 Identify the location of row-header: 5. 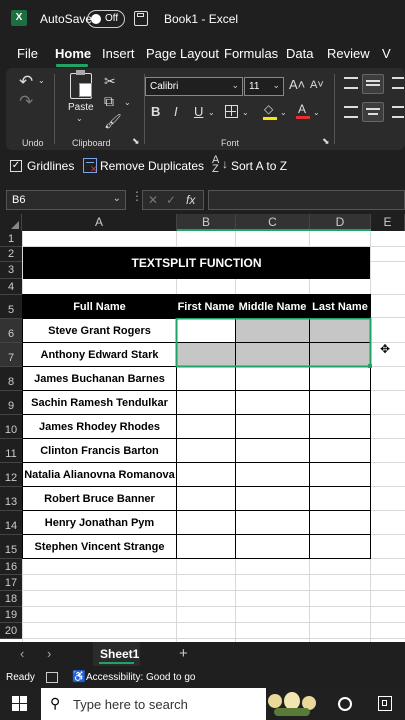
(11, 307).